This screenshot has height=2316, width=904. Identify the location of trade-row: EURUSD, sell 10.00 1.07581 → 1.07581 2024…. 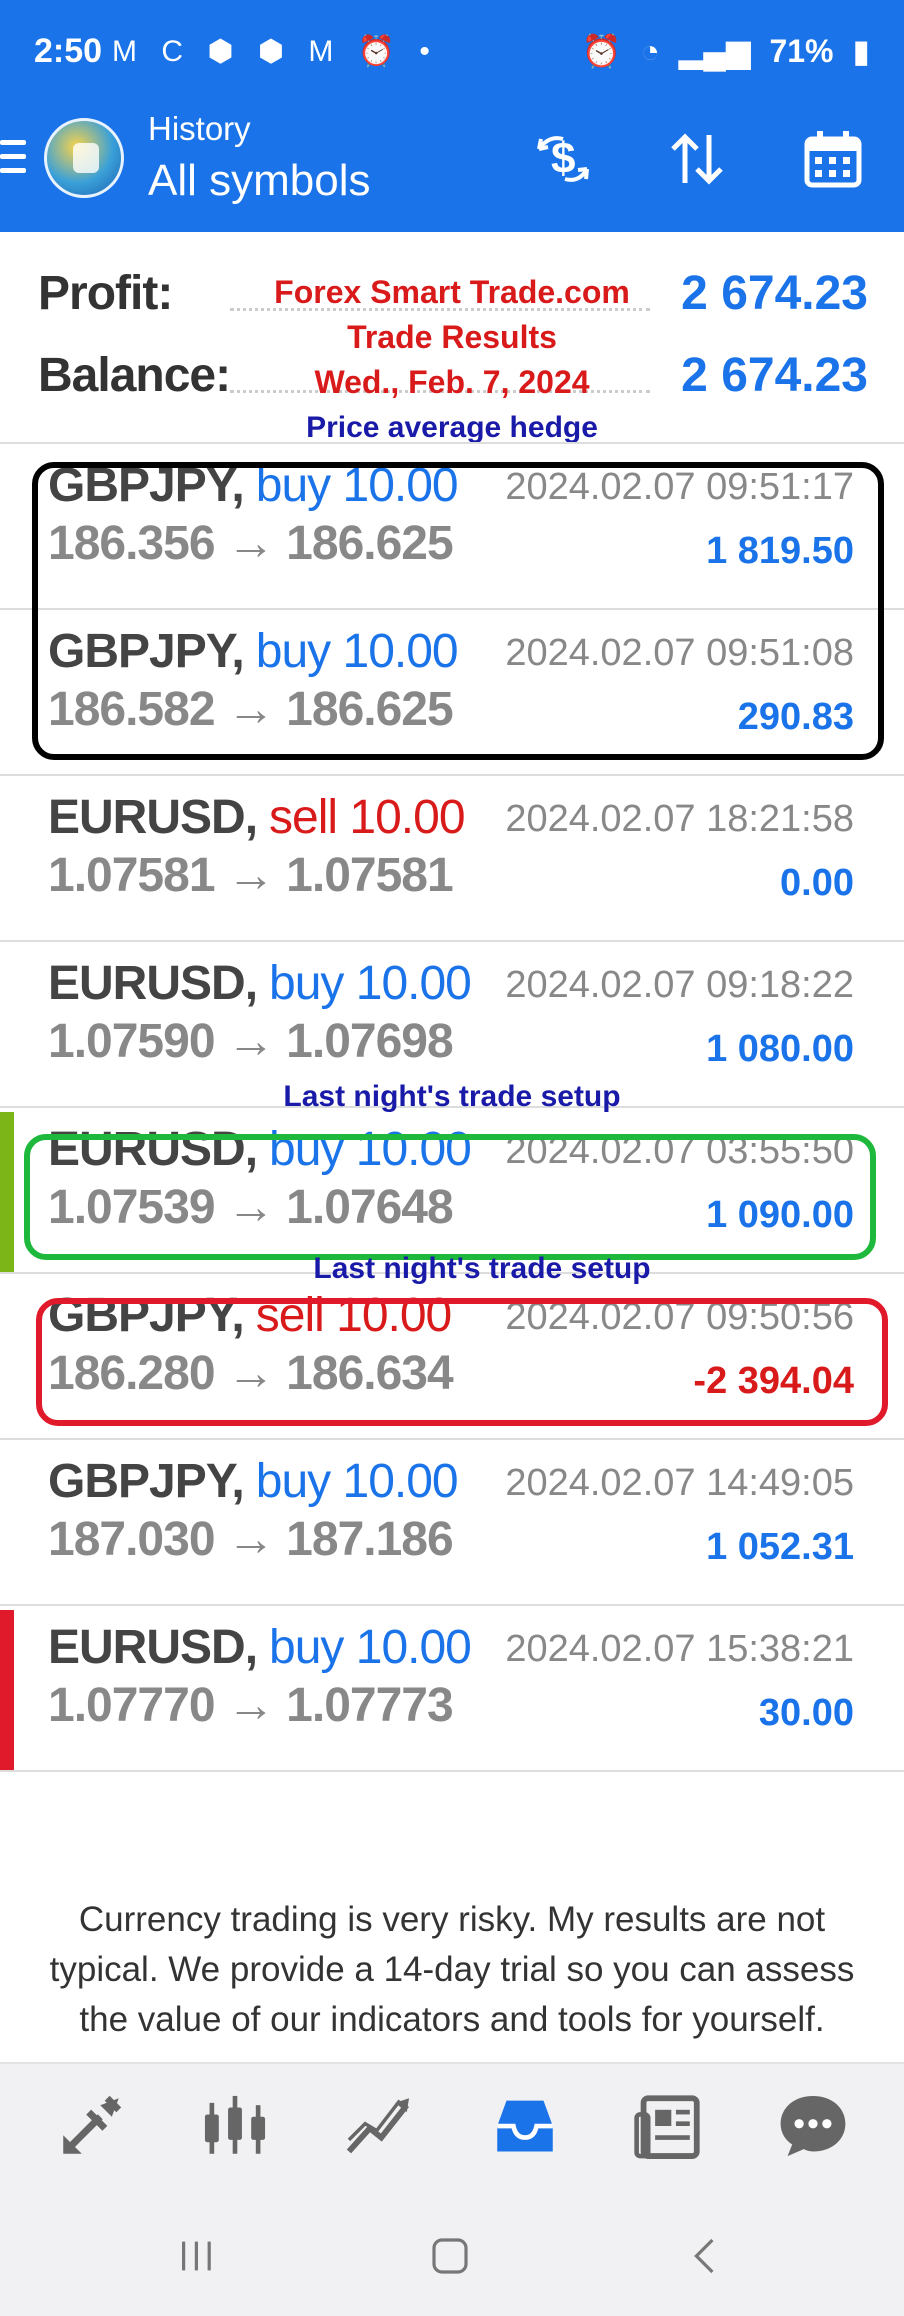
(452, 859).